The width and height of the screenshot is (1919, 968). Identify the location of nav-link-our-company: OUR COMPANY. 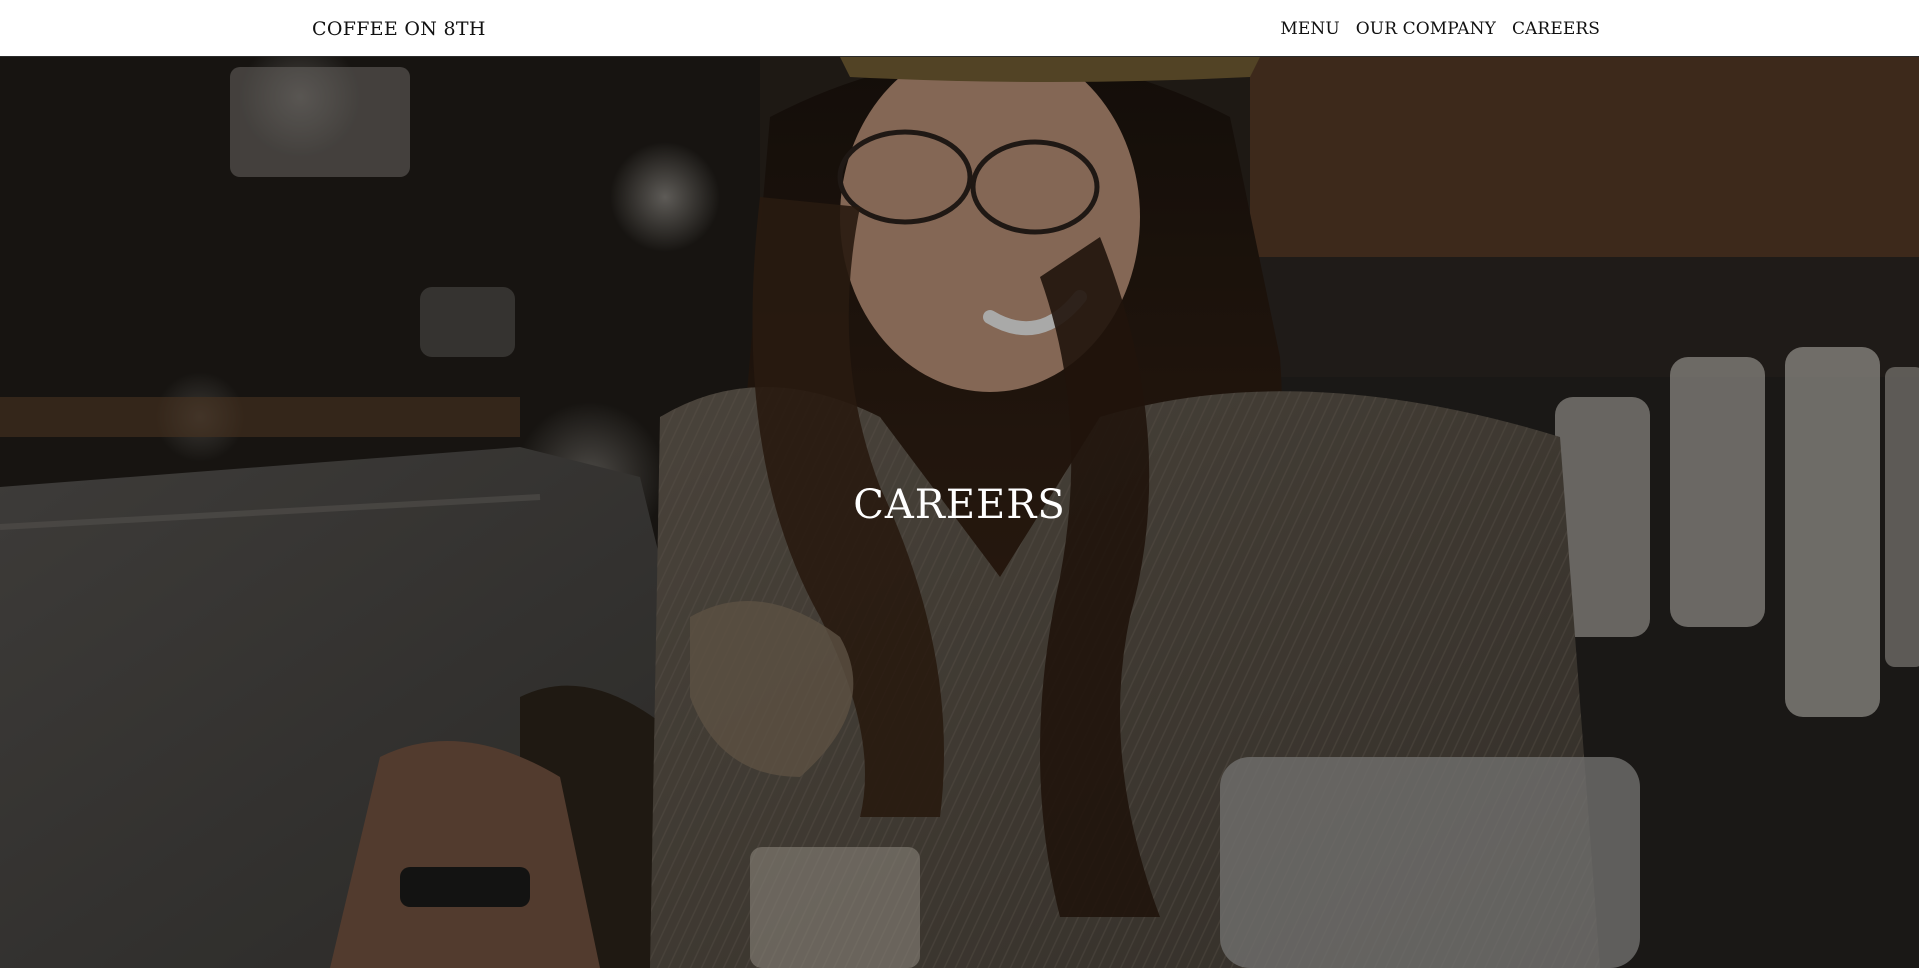
(1426, 29).